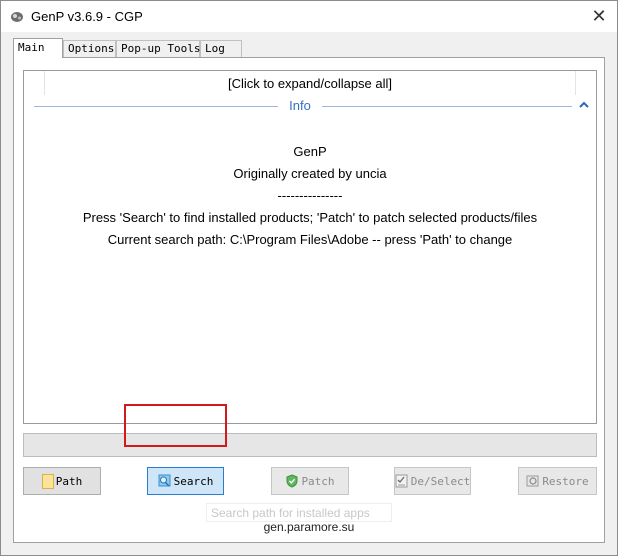  I want to click on search-icon, so click(164, 480).